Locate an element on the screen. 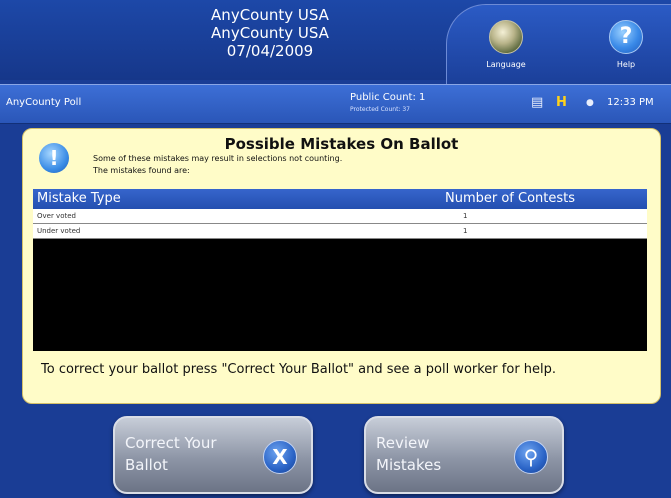 The width and height of the screenshot is (671, 498). correct-ballot-label-line-1: Correct Your is located at coordinates (171, 443).